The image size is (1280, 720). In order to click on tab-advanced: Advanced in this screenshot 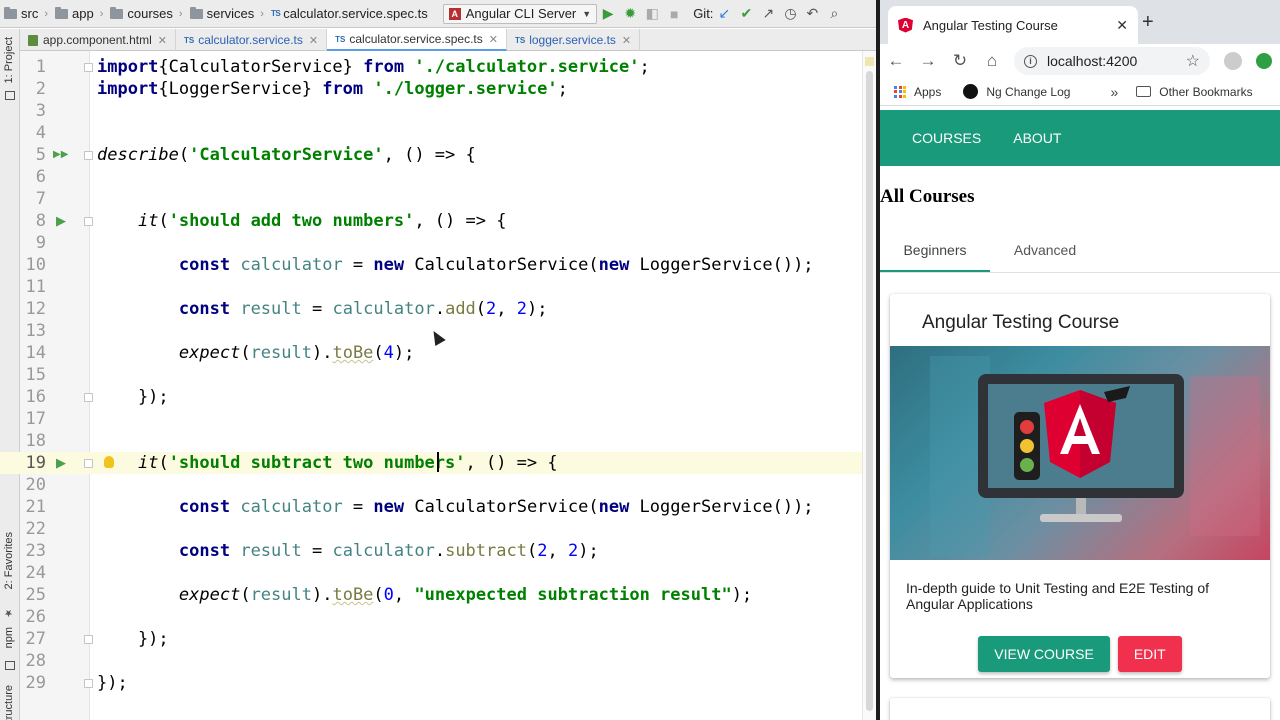, I will do `click(1045, 251)`.